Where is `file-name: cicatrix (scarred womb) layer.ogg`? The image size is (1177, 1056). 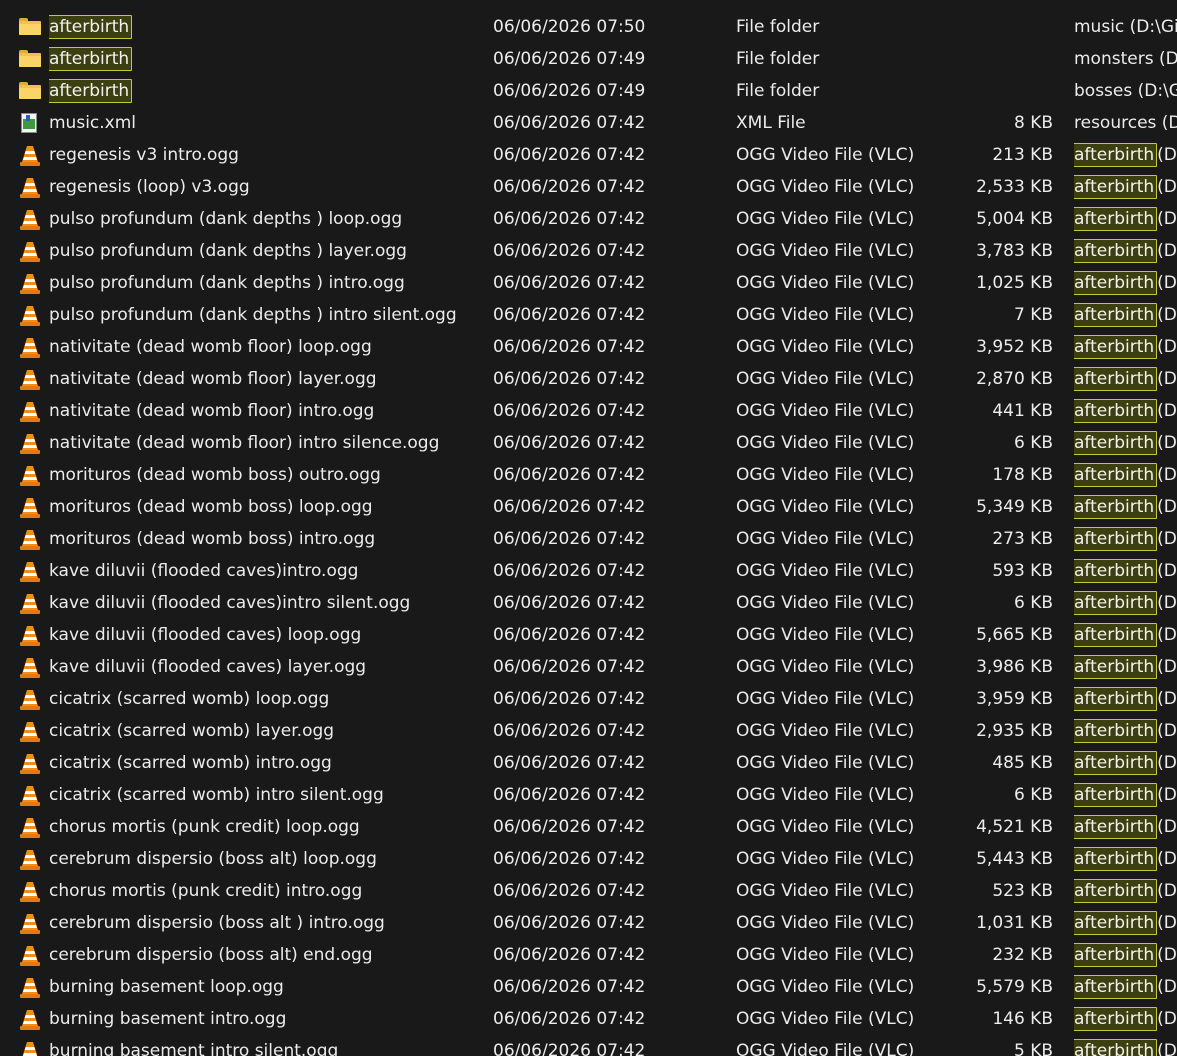 file-name: cicatrix (scarred womb) layer.ogg is located at coordinates (269, 731).